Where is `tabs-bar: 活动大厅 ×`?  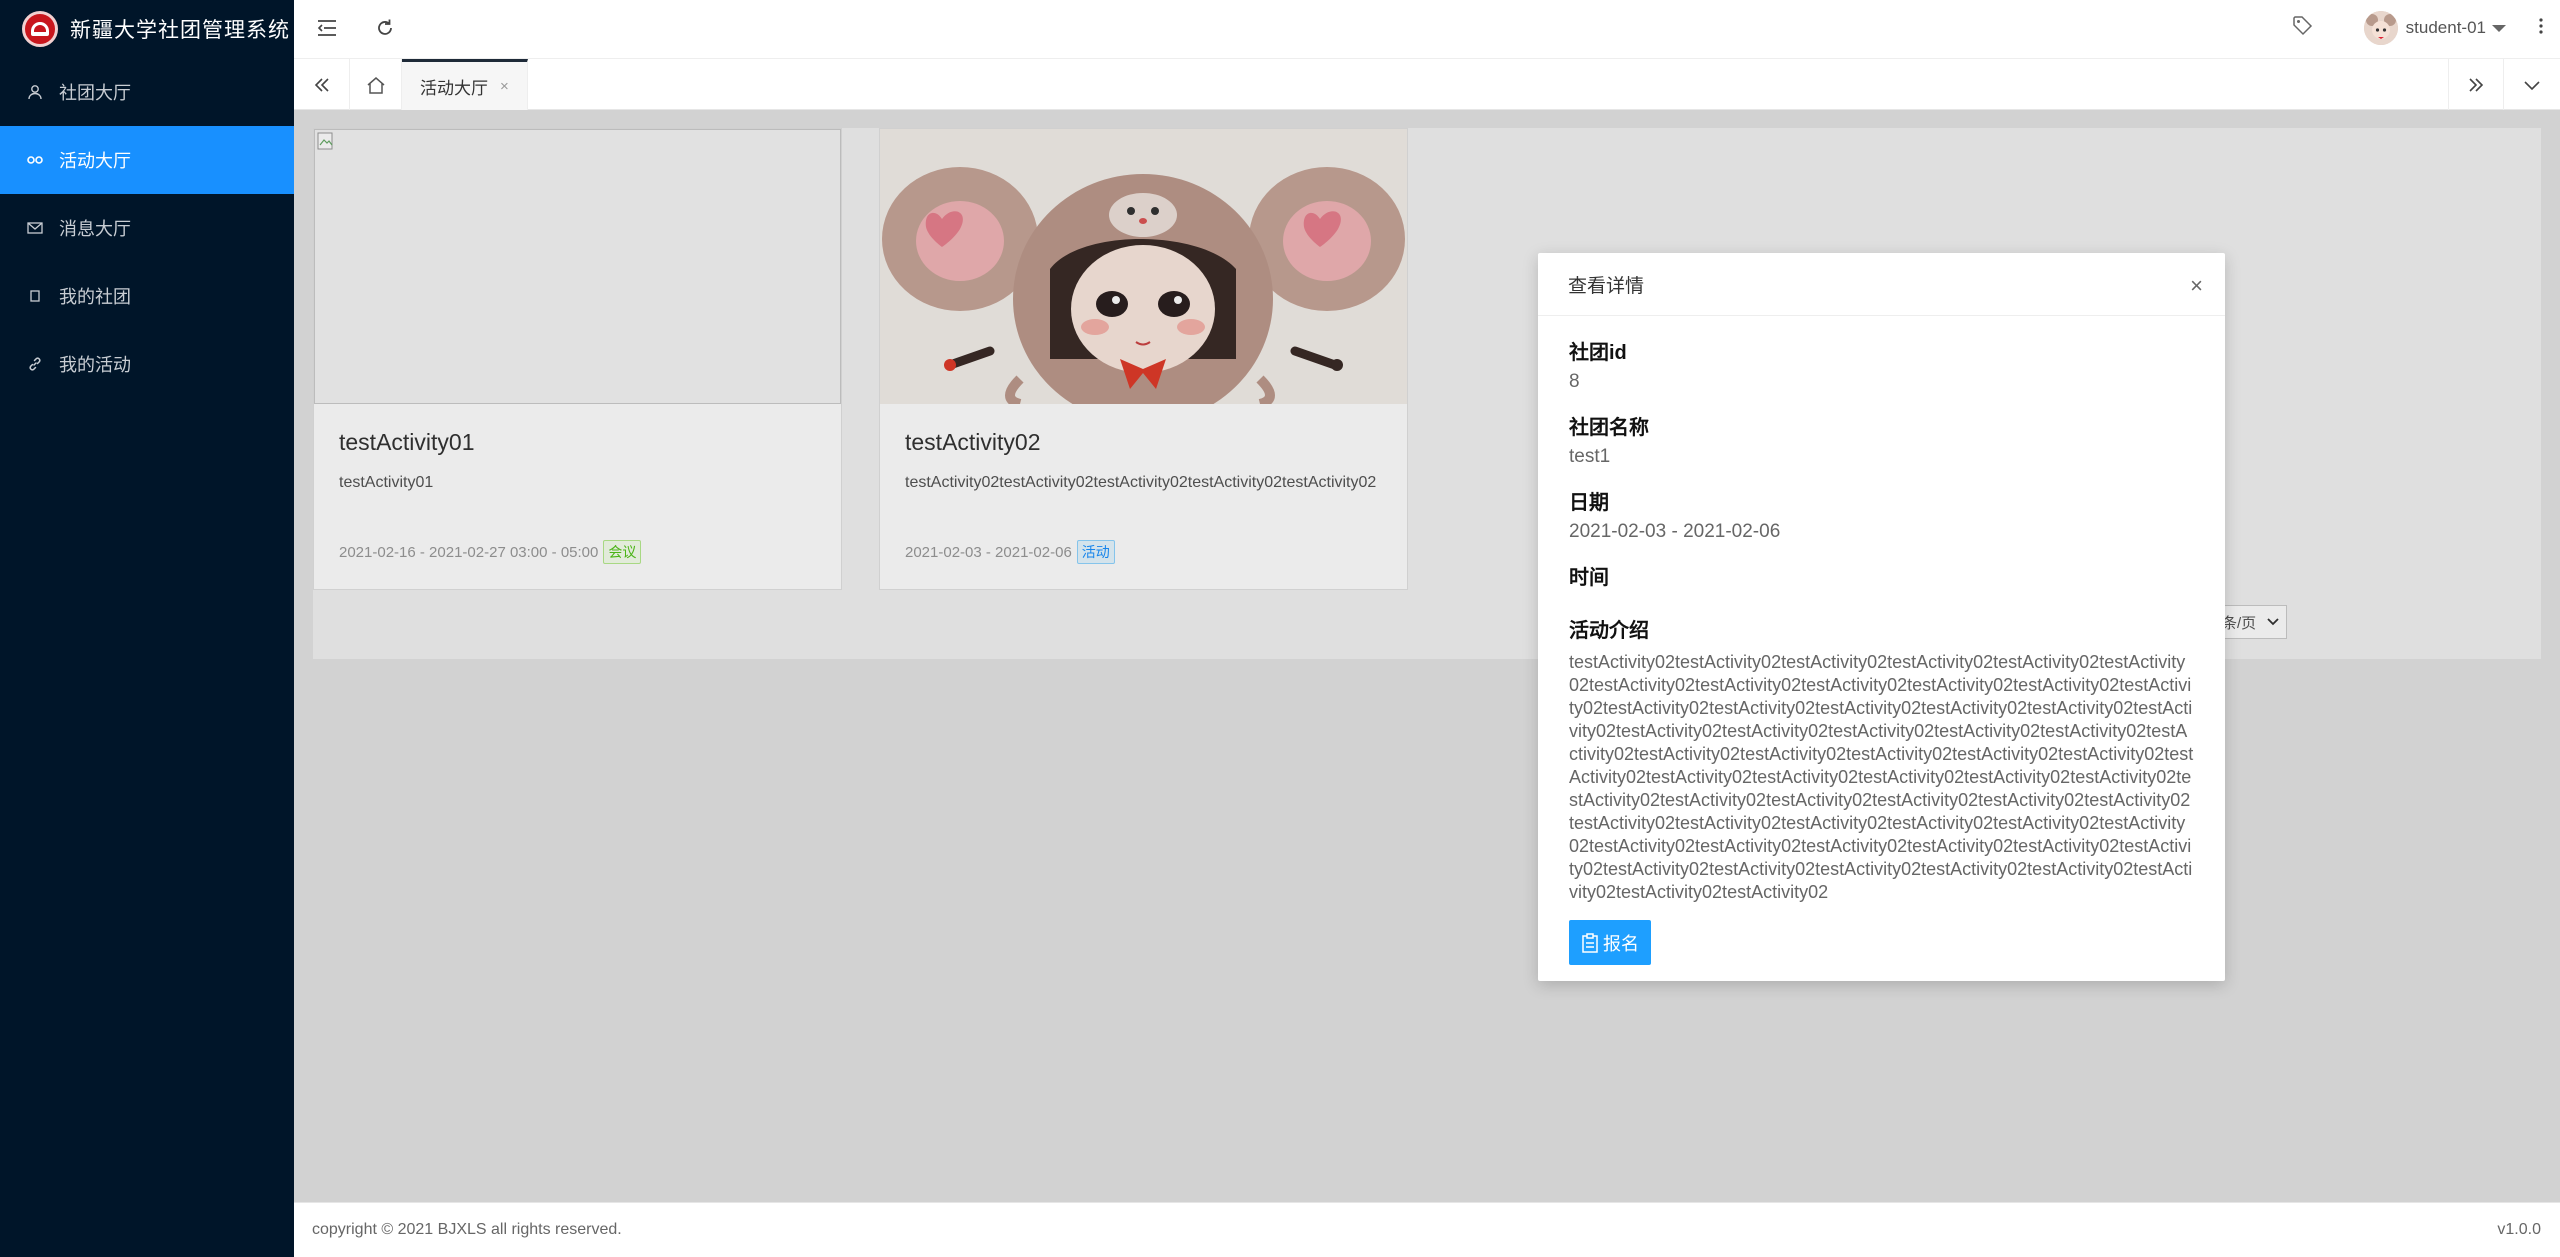 tabs-bar: 活动大厅 × is located at coordinates (1427, 84).